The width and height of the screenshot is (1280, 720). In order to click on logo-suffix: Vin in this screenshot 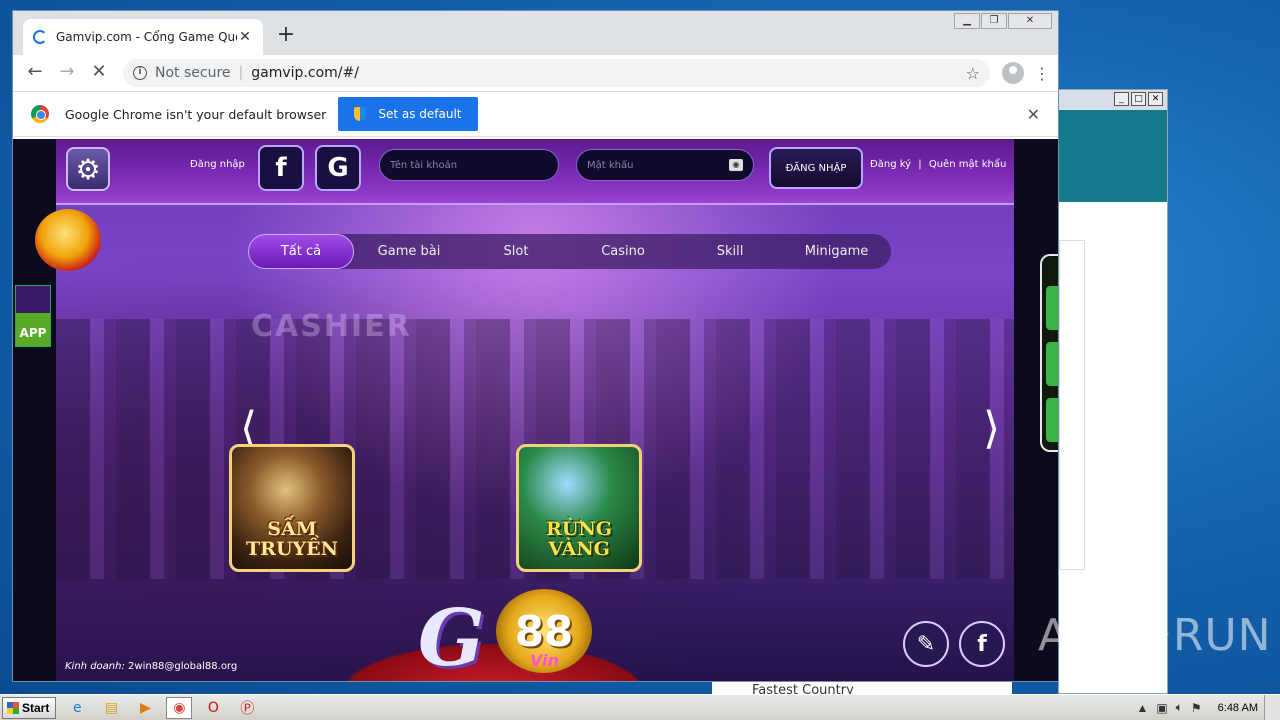, I will do `click(544, 660)`.